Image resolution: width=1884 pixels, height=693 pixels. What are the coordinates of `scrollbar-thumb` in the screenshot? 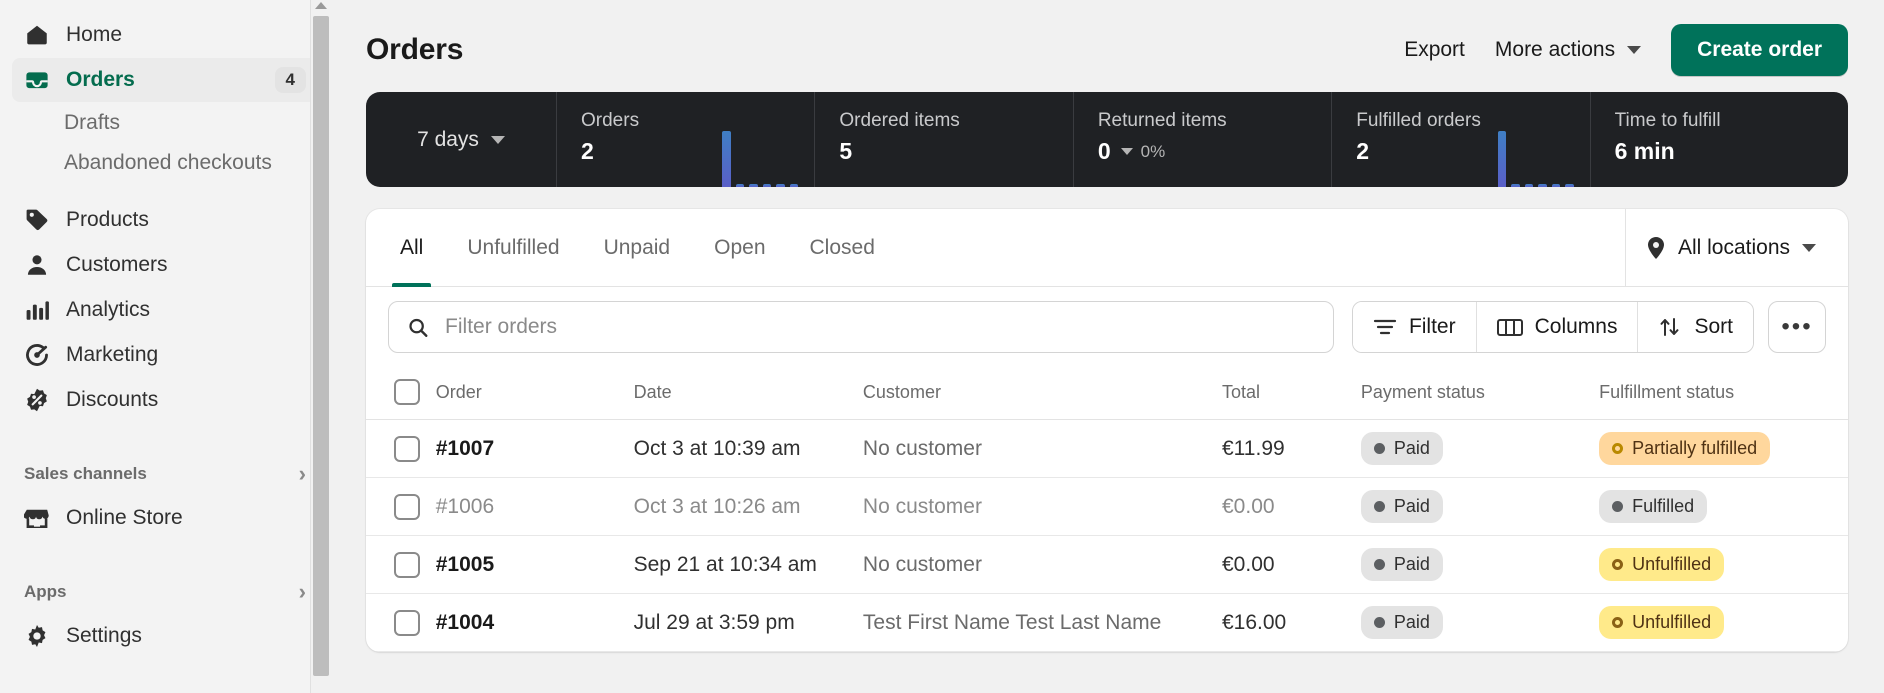 It's located at (321, 346).